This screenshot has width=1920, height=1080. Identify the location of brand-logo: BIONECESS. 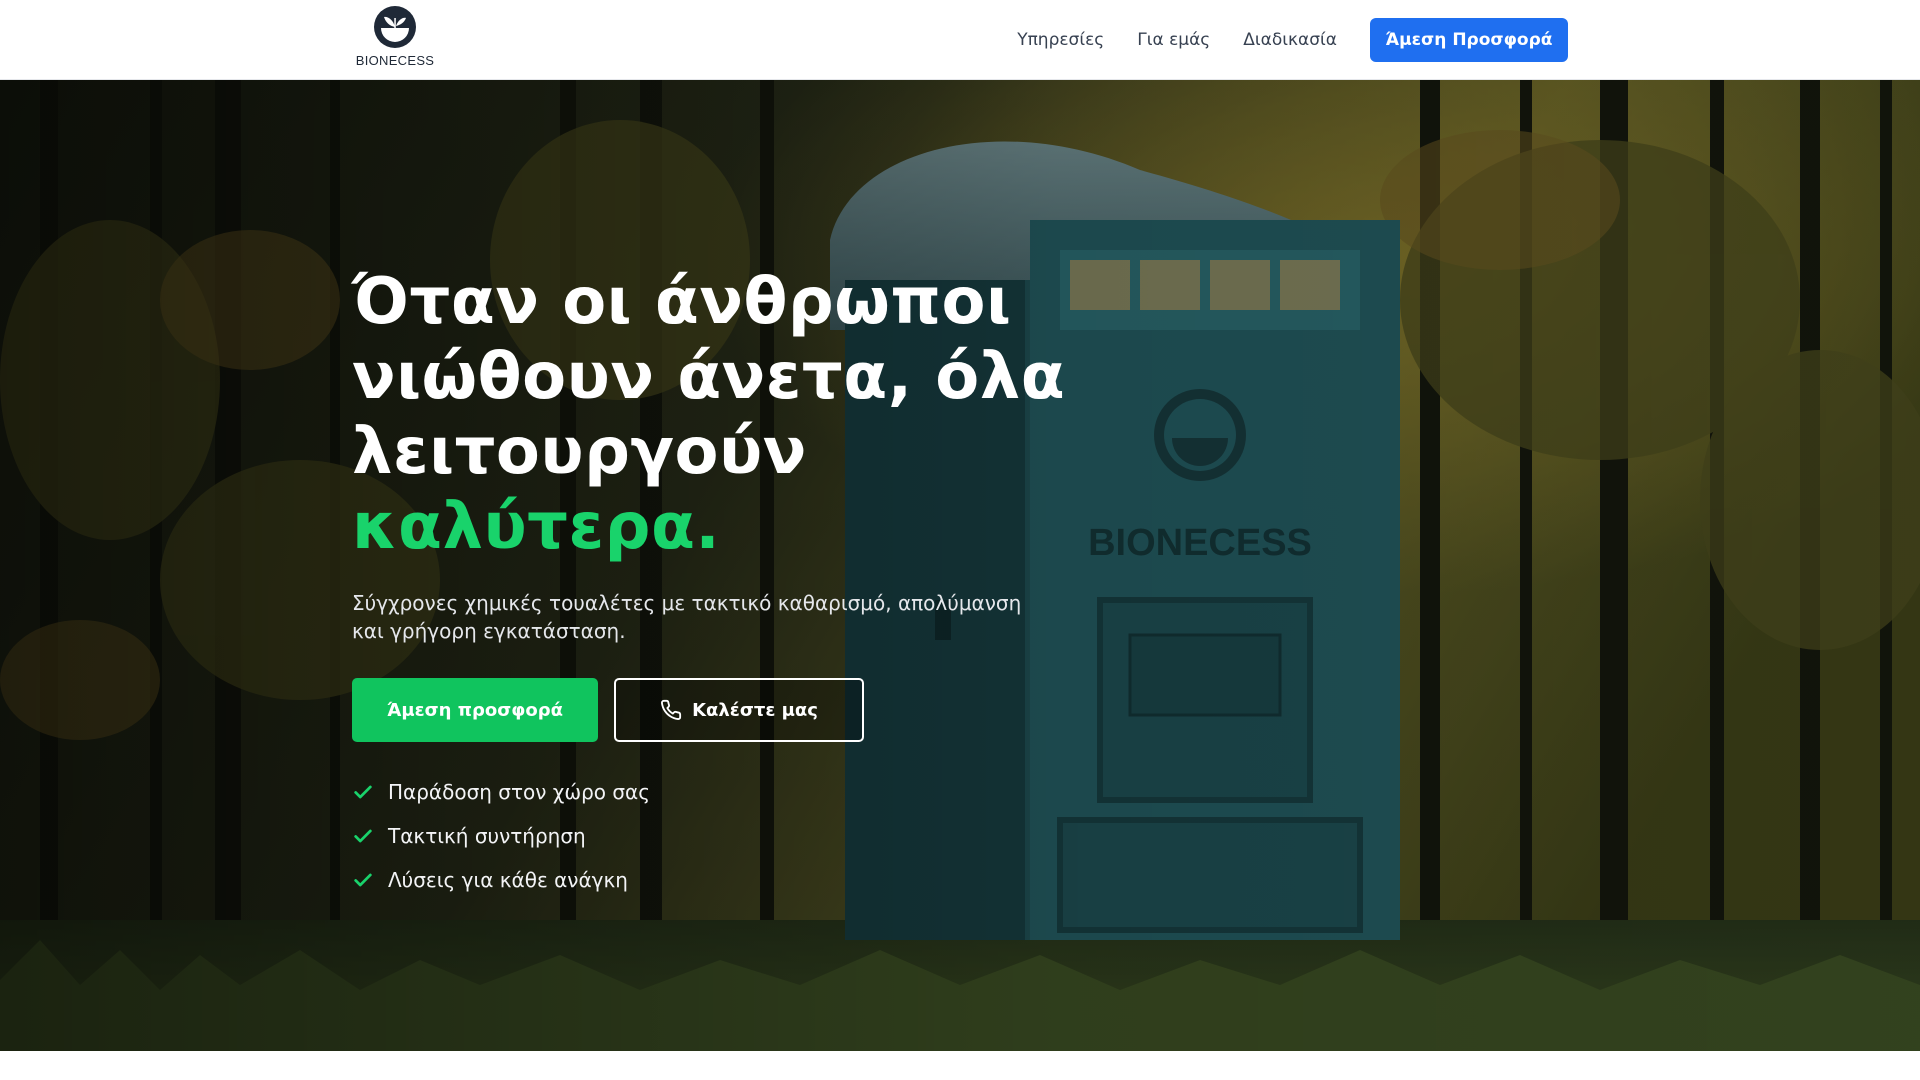
(395, 40).